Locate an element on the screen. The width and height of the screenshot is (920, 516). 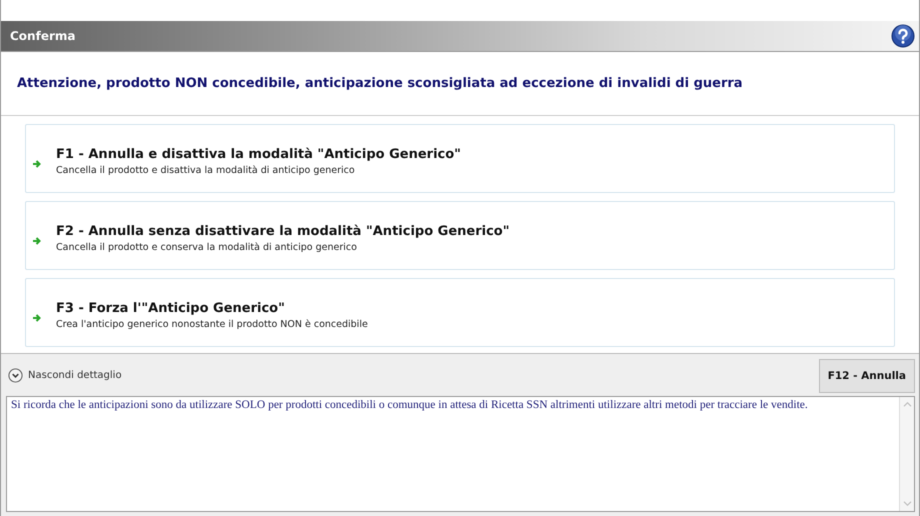
option-card: F1 - Annulla e disattiva la modalità "Anticipo Generico" Cancella il prodotto e disattiva la modalità di anticipo generico is located at coordinates (460, 158).